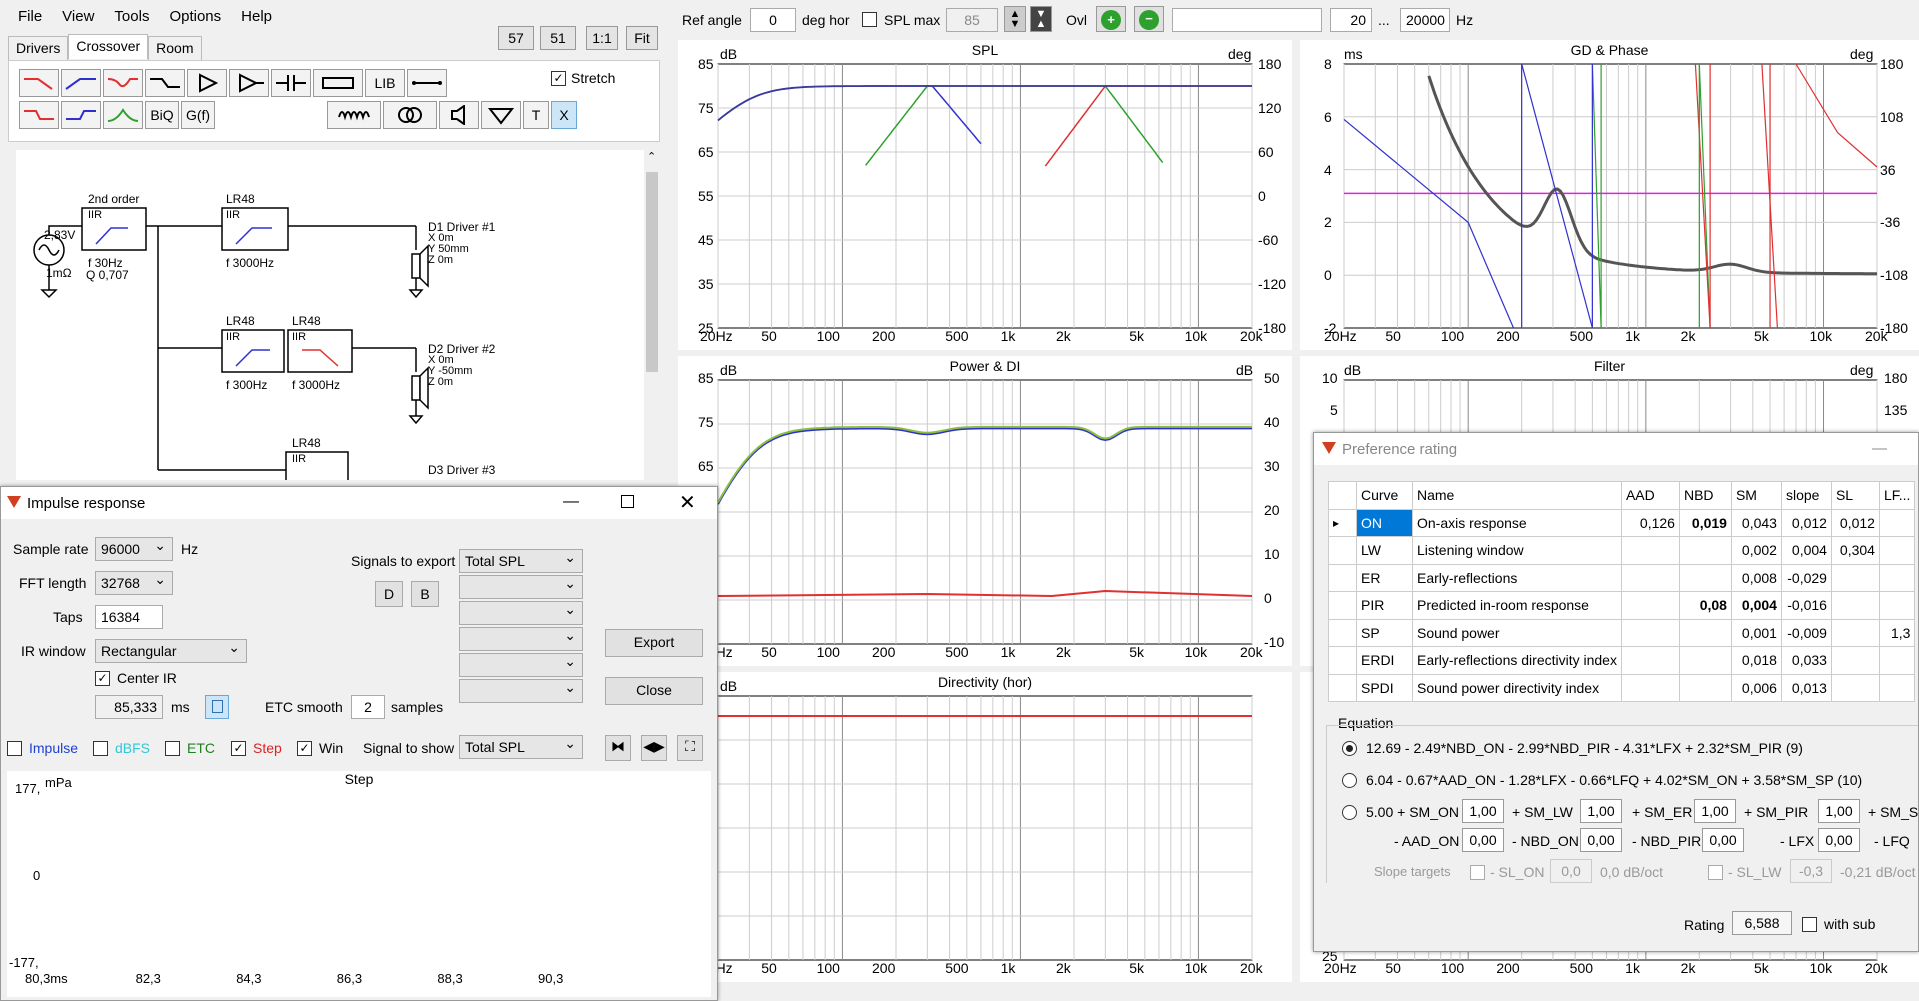  What do you see at coordinates (1622, 632) in the screenshot?
I see `table-row: SP Sound power 0,001 -0,009 1,3` at bounding box center [1622, 632].